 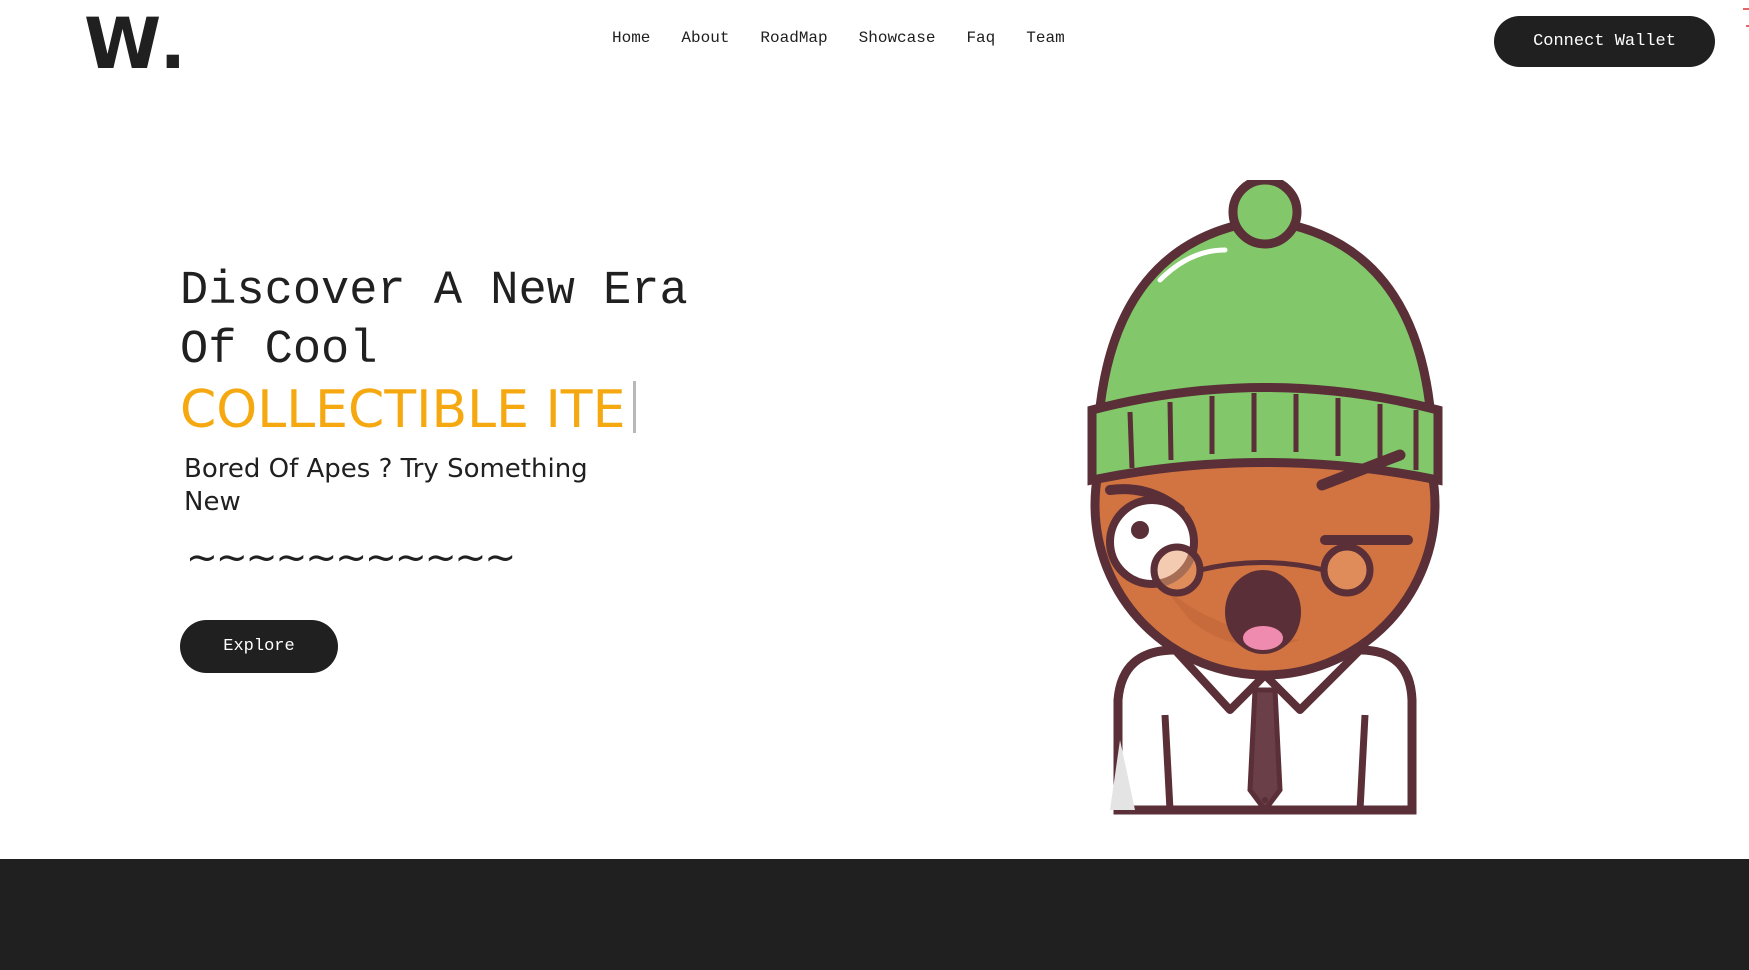 What do you see at coordinates (705, 38) in the screenshot?
I see `nav-item-about: About` at bounding box center [705, 38].